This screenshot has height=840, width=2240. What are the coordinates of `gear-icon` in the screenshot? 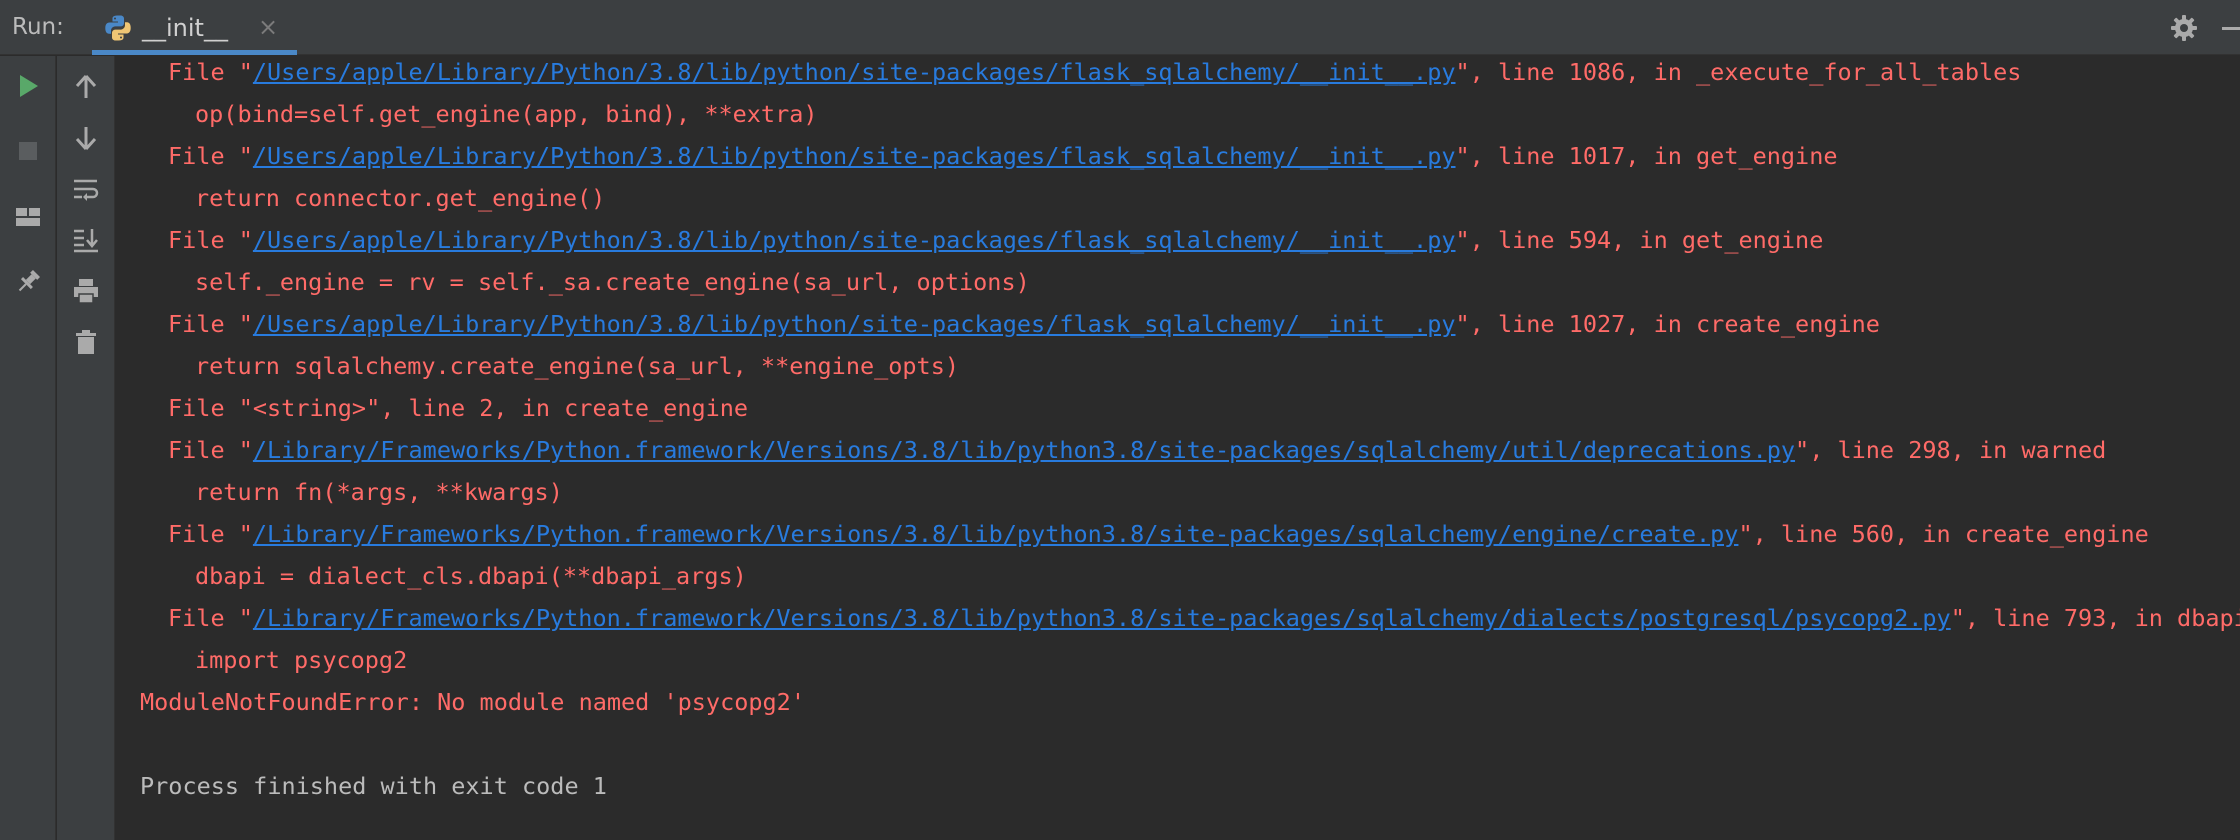 It's located at (2184, 28).